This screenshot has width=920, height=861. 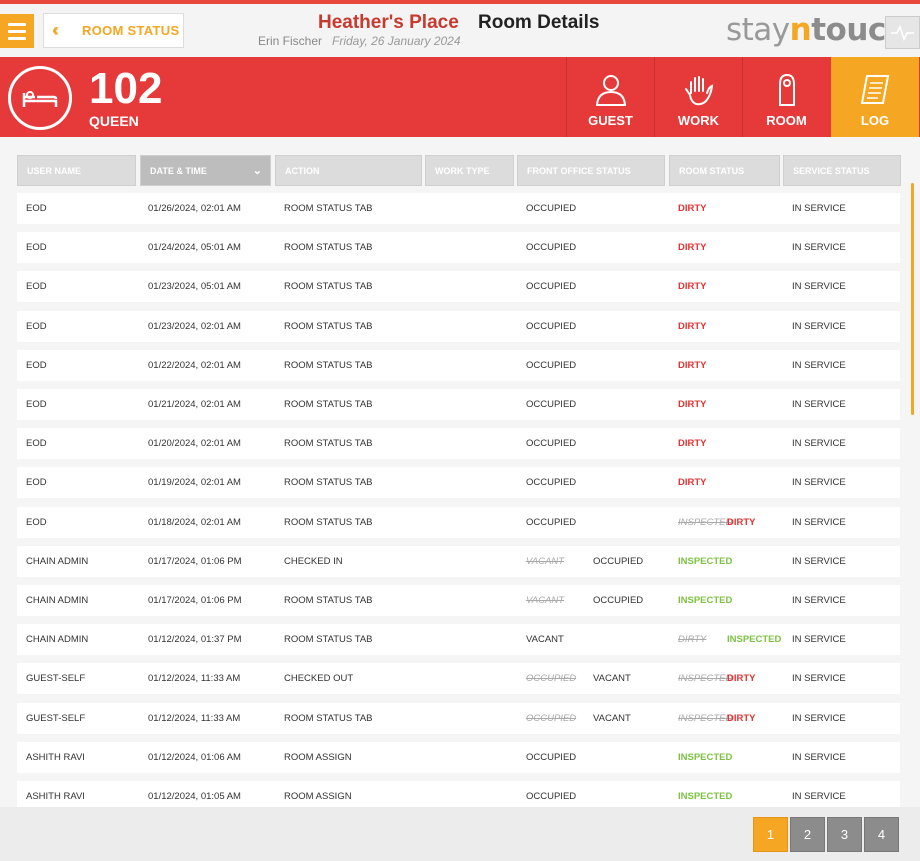 I want to click on bed-icon, so click(x=40, y=99).